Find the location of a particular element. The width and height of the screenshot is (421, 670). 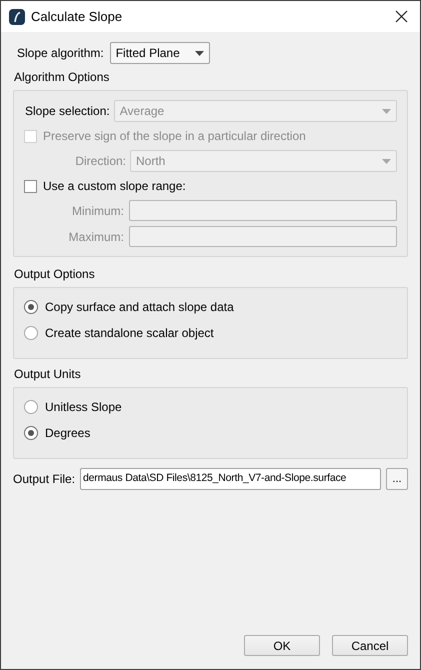

field-label: Slope algorithm: is located at coordinates (60, 53).